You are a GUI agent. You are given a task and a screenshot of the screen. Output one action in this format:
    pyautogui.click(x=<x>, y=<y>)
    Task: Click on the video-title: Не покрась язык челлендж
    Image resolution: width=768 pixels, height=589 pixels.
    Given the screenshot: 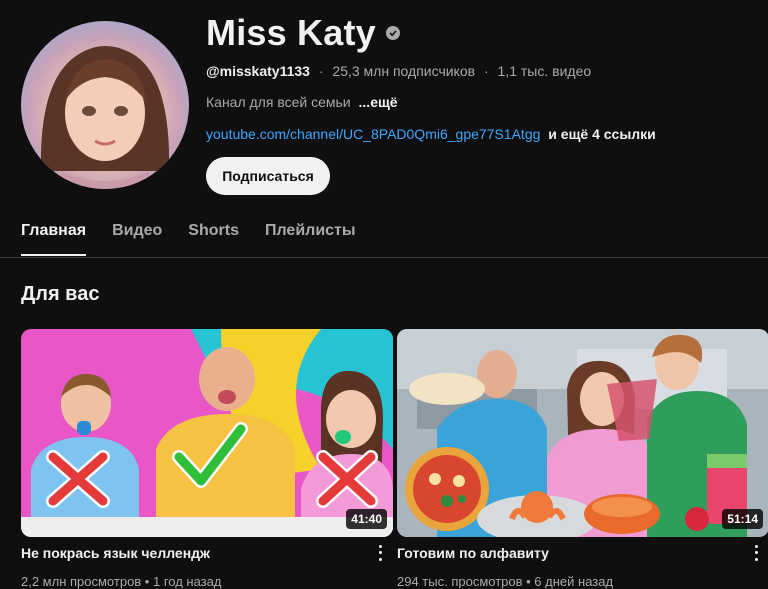 What is the action you would take?
    pyautogui.click(x=115, y=553)
    